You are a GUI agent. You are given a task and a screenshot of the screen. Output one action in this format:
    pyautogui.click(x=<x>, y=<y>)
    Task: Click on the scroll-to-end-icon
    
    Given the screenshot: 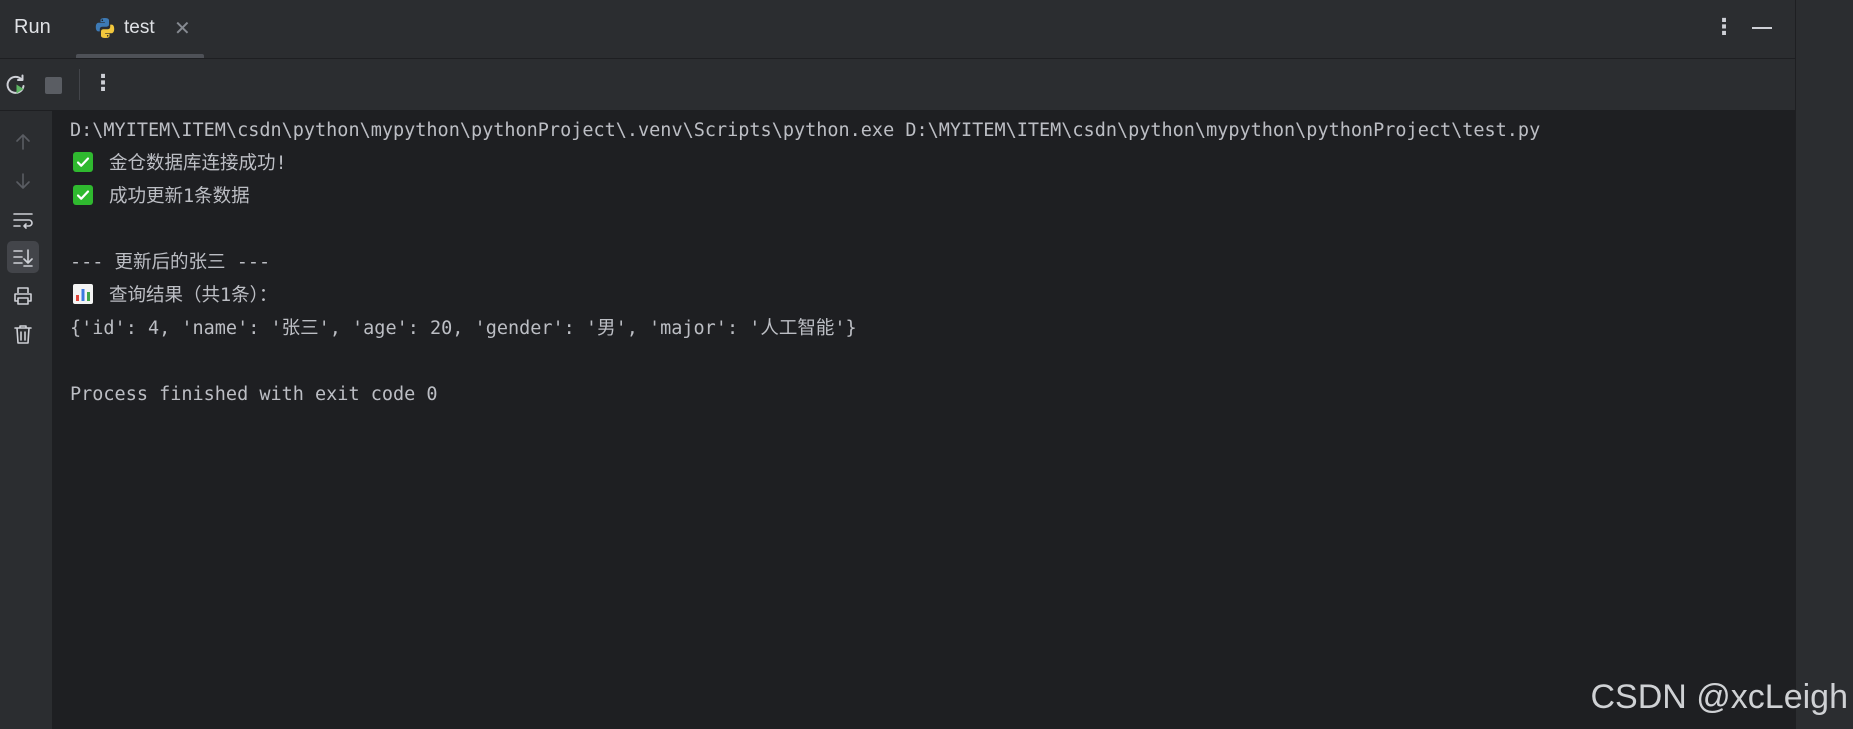 What is the action you would take?
    pyautogui.click(x=23, y=257)
    